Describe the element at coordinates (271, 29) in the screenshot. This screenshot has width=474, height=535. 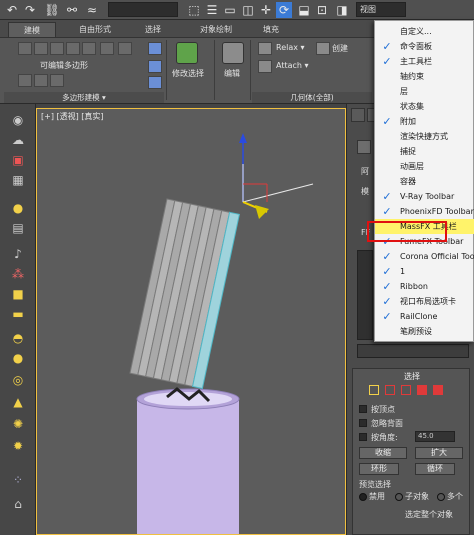
I see `tab-populate: 填充` at that location.